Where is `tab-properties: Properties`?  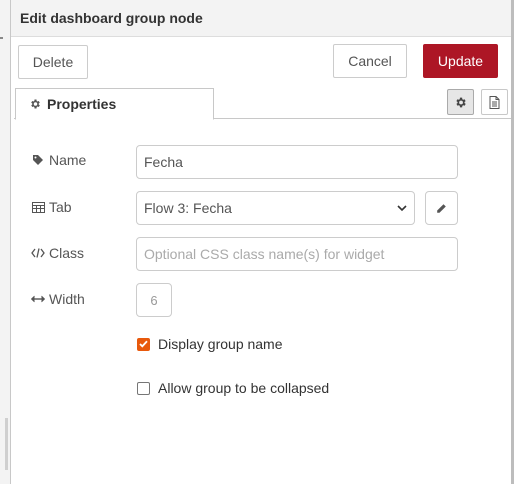
tab-properties: Properties is located at coordinates (114, 104).